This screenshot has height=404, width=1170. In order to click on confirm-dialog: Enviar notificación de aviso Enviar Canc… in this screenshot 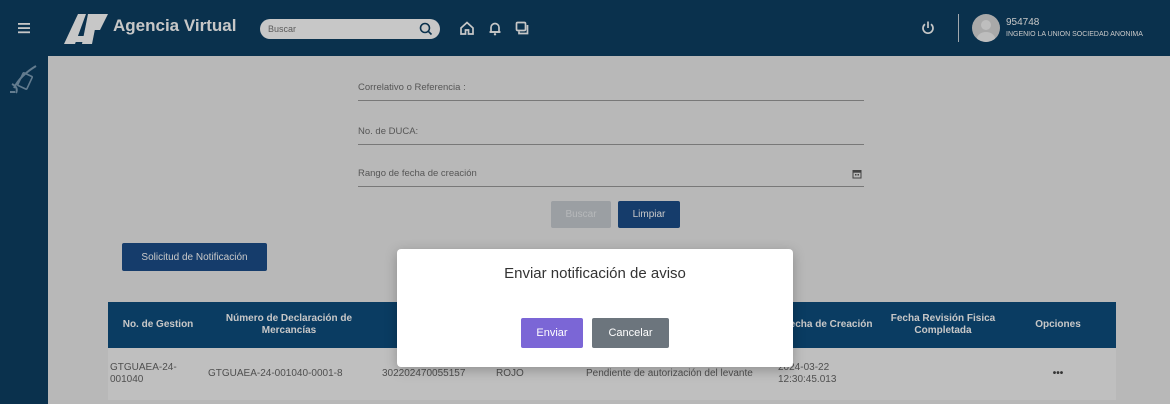, I will do `click(595, 308)`.